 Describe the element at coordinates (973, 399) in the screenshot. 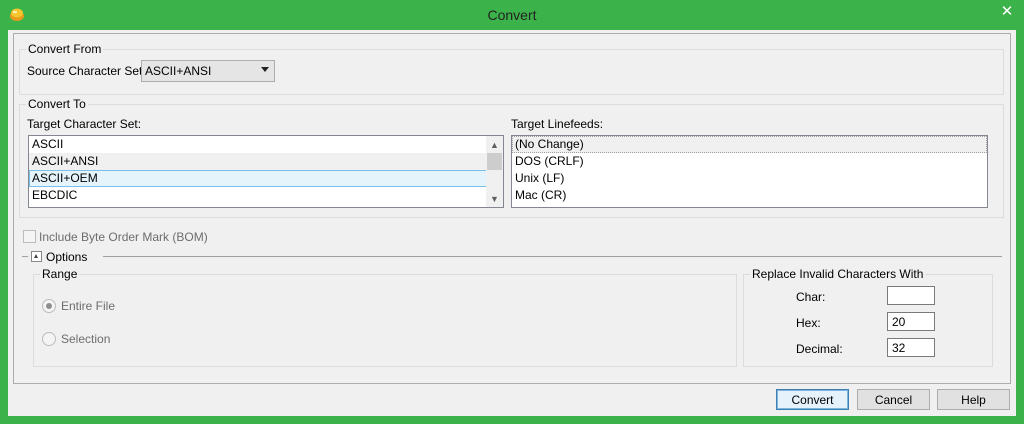

I see `help-button: Help` at that location.